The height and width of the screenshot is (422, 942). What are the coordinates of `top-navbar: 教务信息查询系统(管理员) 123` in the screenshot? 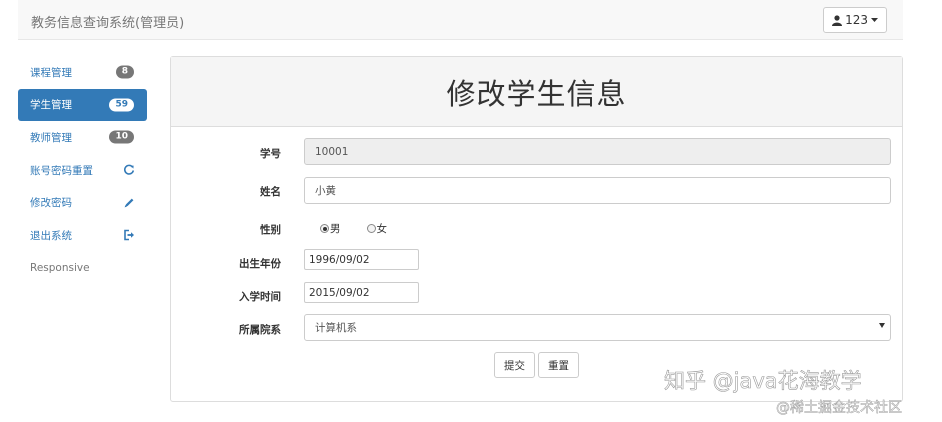 It's located at (460, 20).